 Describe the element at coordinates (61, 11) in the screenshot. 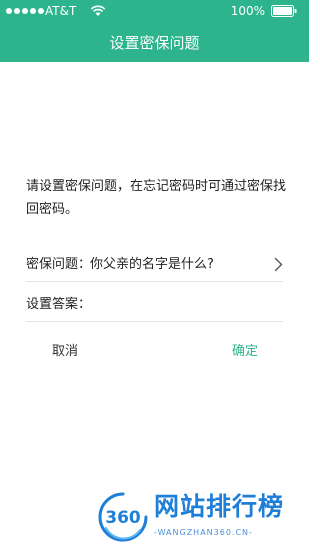

I see `carrier-name: AT&T` at that location.